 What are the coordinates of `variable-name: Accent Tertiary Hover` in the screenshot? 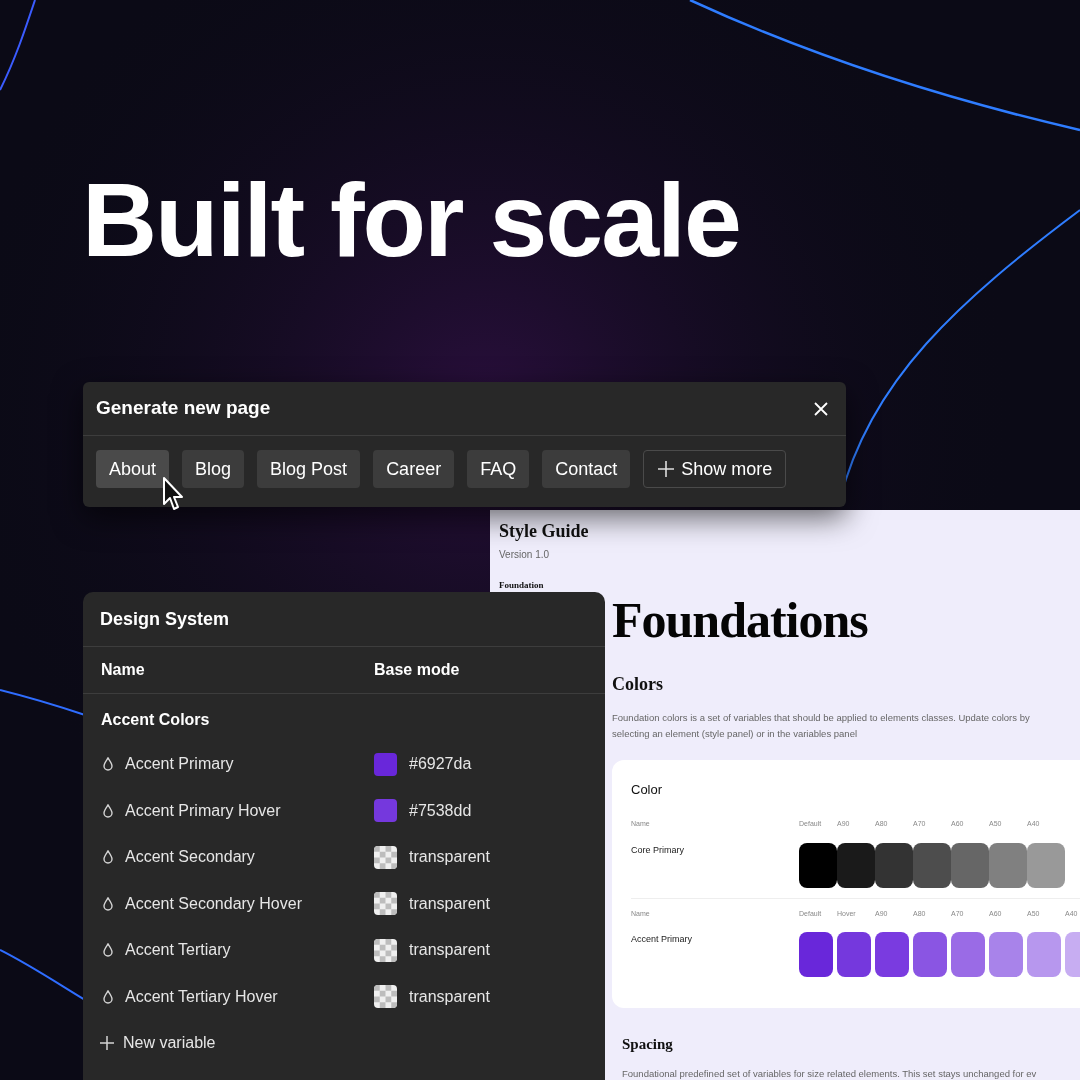 It's located at (201, 996).